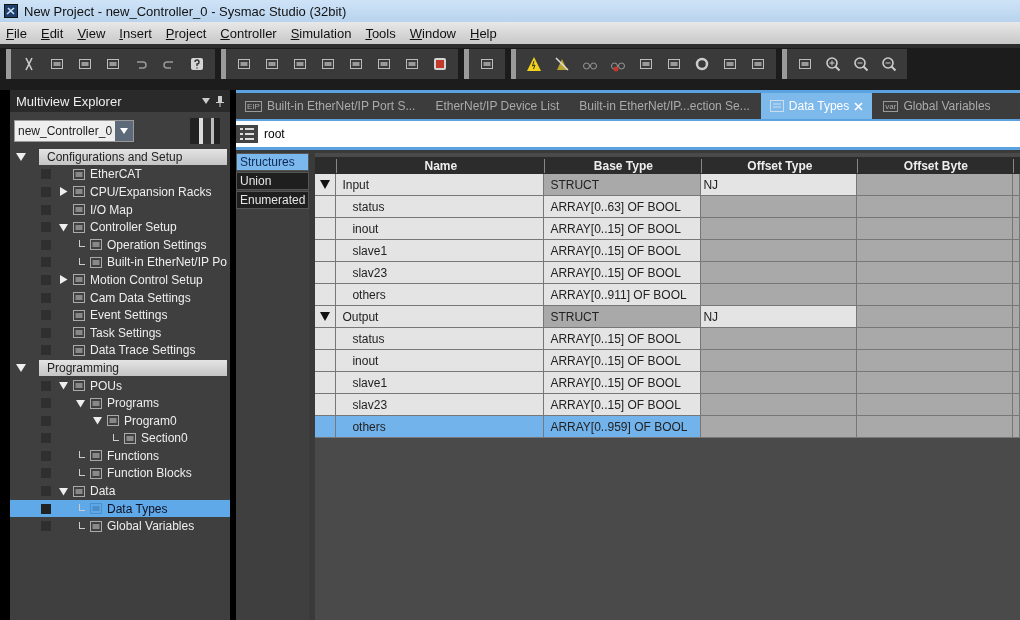  Describe the element at coordinates (273, 200) in the screenshot. I see `type-category-item: Enumerated` at that location.